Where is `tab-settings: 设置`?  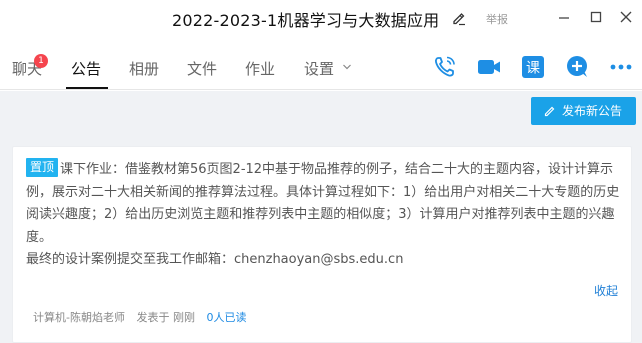
tab-settings: 设置 is located at coordinates (319, 68).